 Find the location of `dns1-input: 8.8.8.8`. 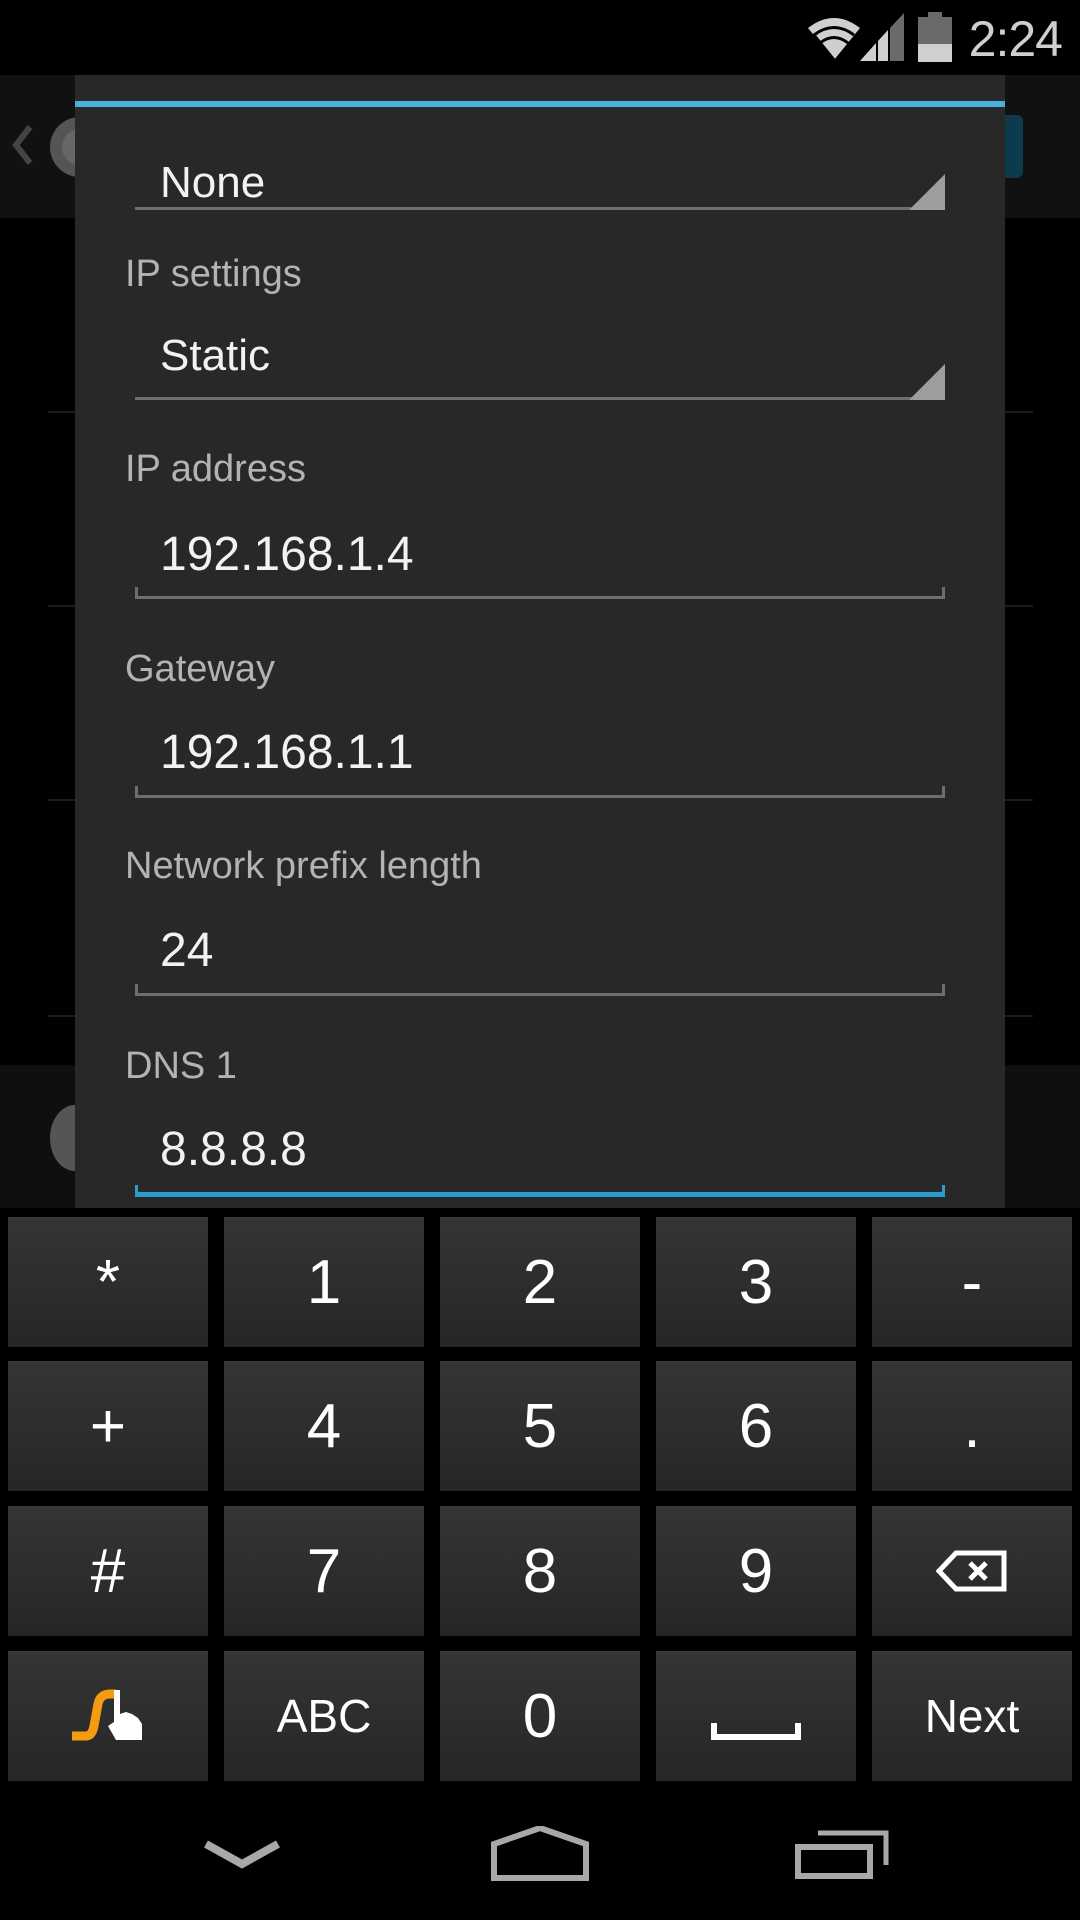

dns1-input: 8.8.8.8 is located at coordinates (540, 1158).